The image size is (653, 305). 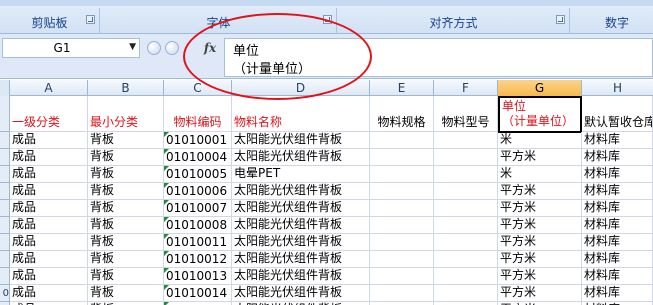 What do you see at coordinates (71, 48) in the screenshot?
I see `name-box: G1 ▼` at bounding box center [71, 48].